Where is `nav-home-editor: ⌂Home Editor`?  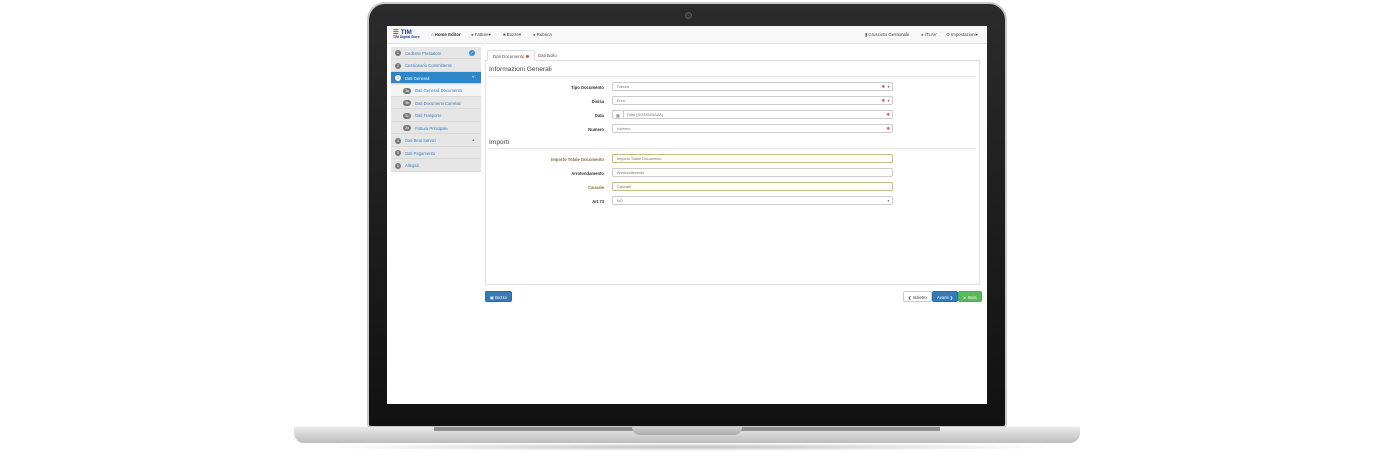
nav-home-editor: ⌂Home Editor is located at coordinates (446, 34).